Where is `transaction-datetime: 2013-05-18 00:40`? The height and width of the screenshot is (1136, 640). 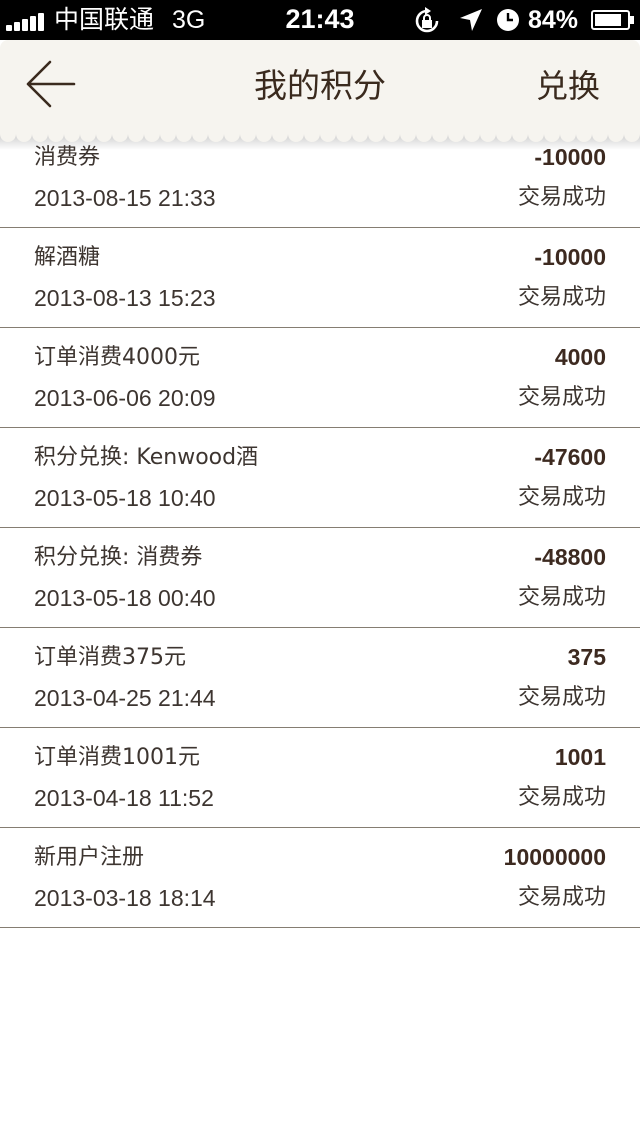
transaction-datetime: 2013-05-18 00:40 is located at coordinates (125, 598).